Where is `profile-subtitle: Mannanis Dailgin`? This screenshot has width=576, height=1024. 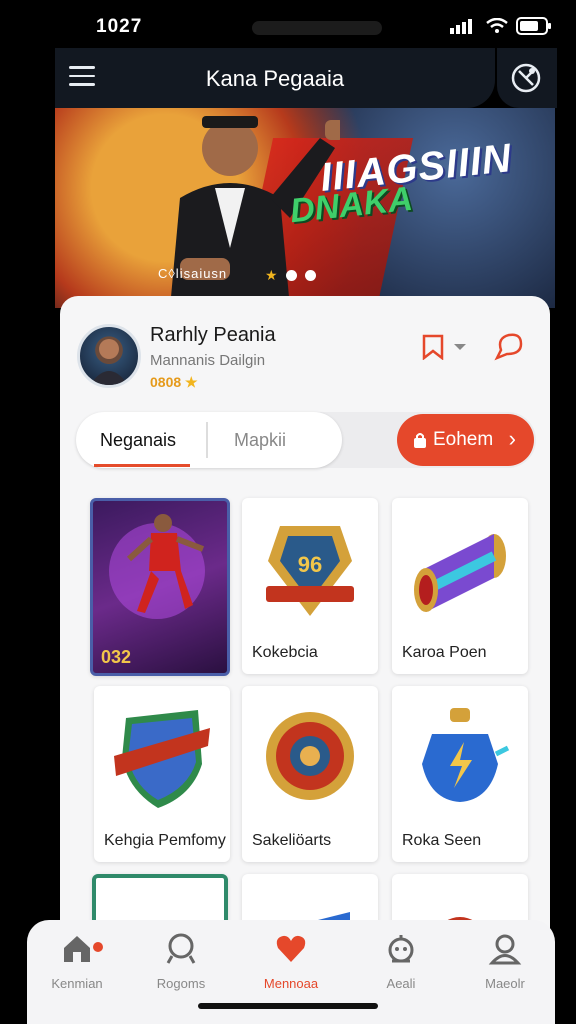 profile-subtitle: Mannanis Dailgin is located at coordinates (208, 360).